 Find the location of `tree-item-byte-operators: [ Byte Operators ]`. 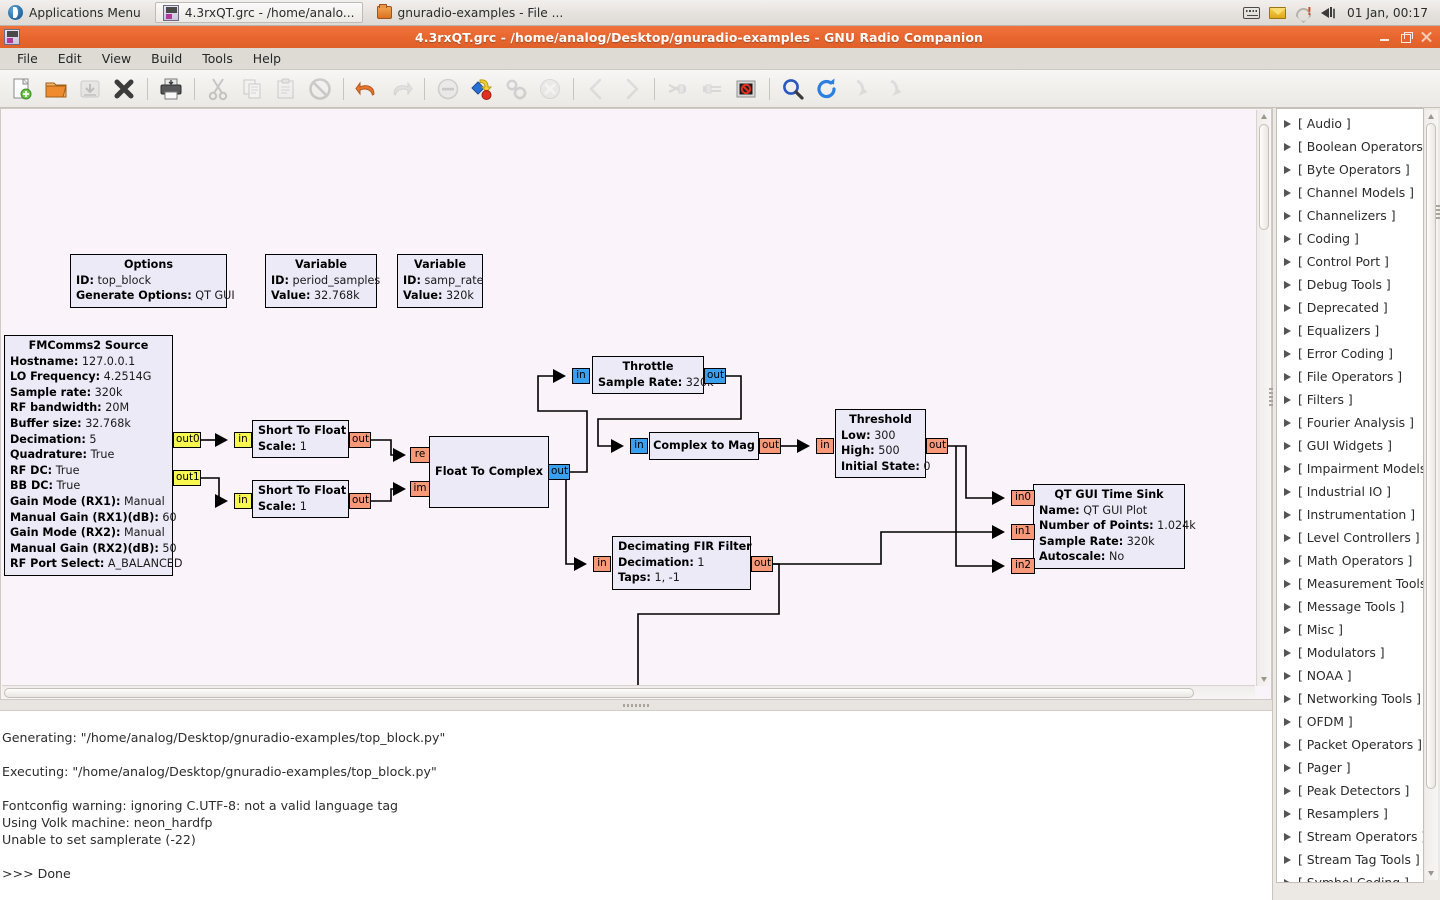

tree-item-byte-operators: [ Byte Operators ] is located at coordinates (1350, 169).